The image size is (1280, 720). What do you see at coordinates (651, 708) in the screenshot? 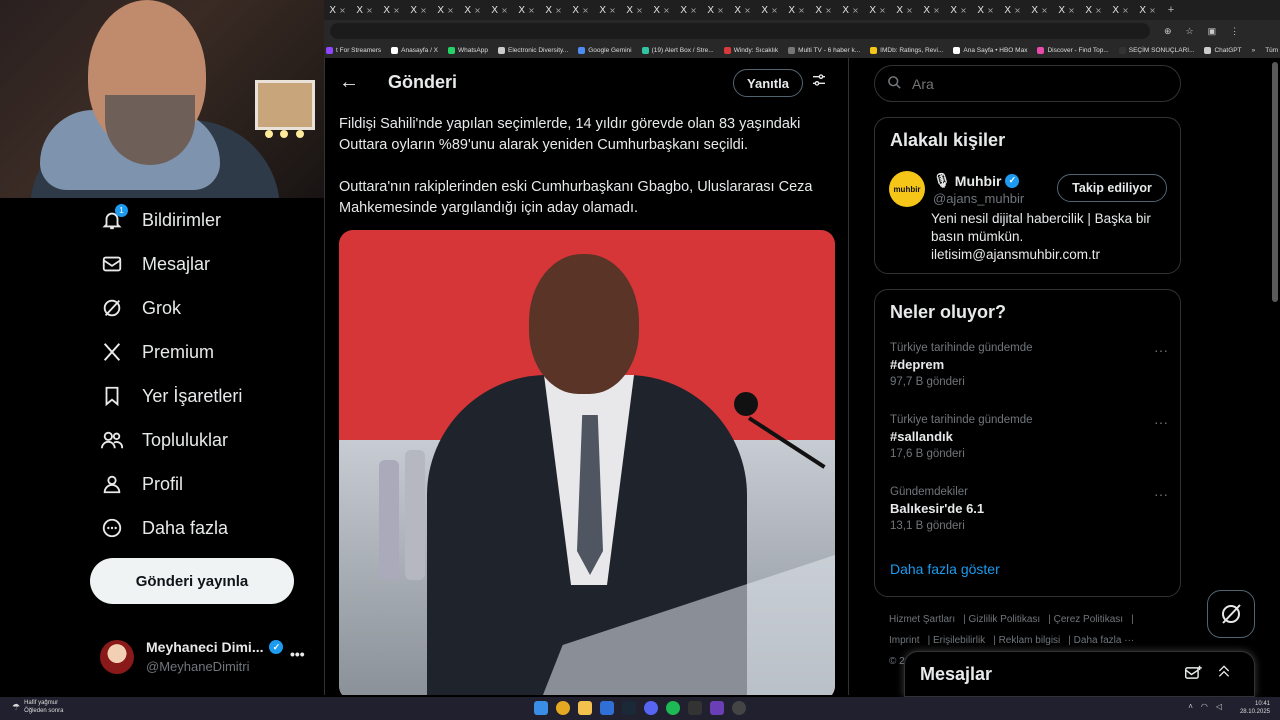
I see `discord-icon` at bounding box center [651, 708].